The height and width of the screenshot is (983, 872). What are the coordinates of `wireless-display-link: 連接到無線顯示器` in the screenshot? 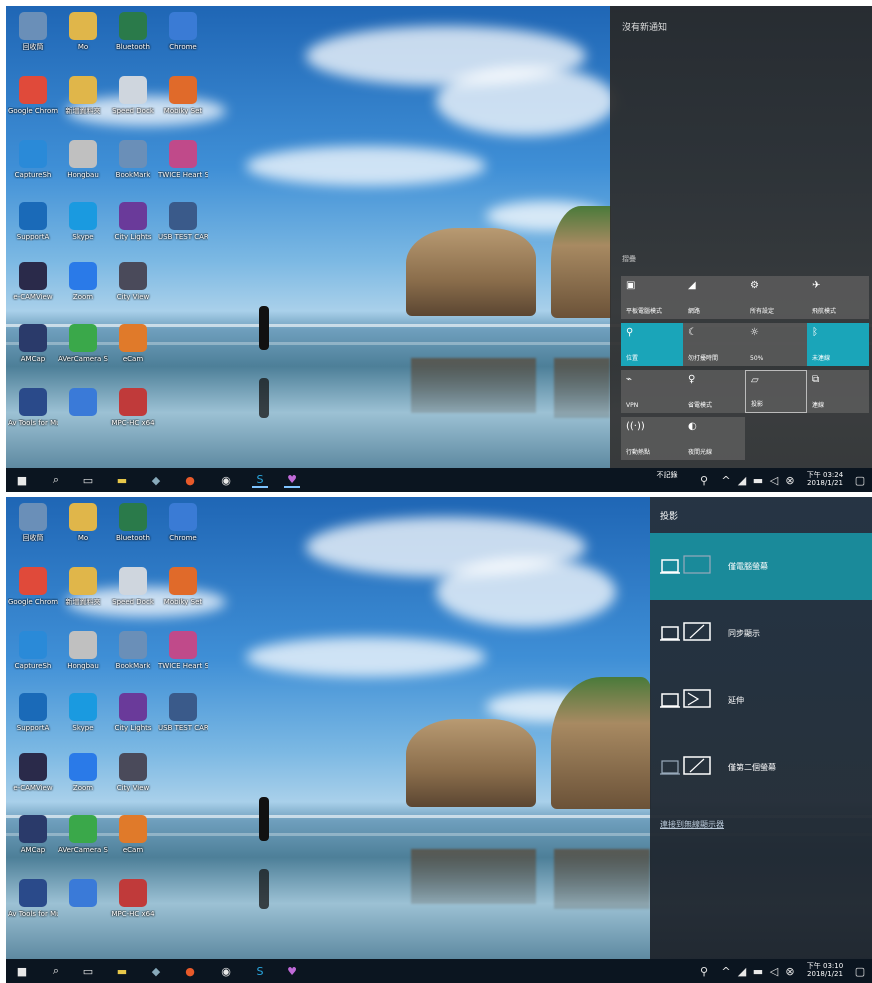 It's located at (692, 824).